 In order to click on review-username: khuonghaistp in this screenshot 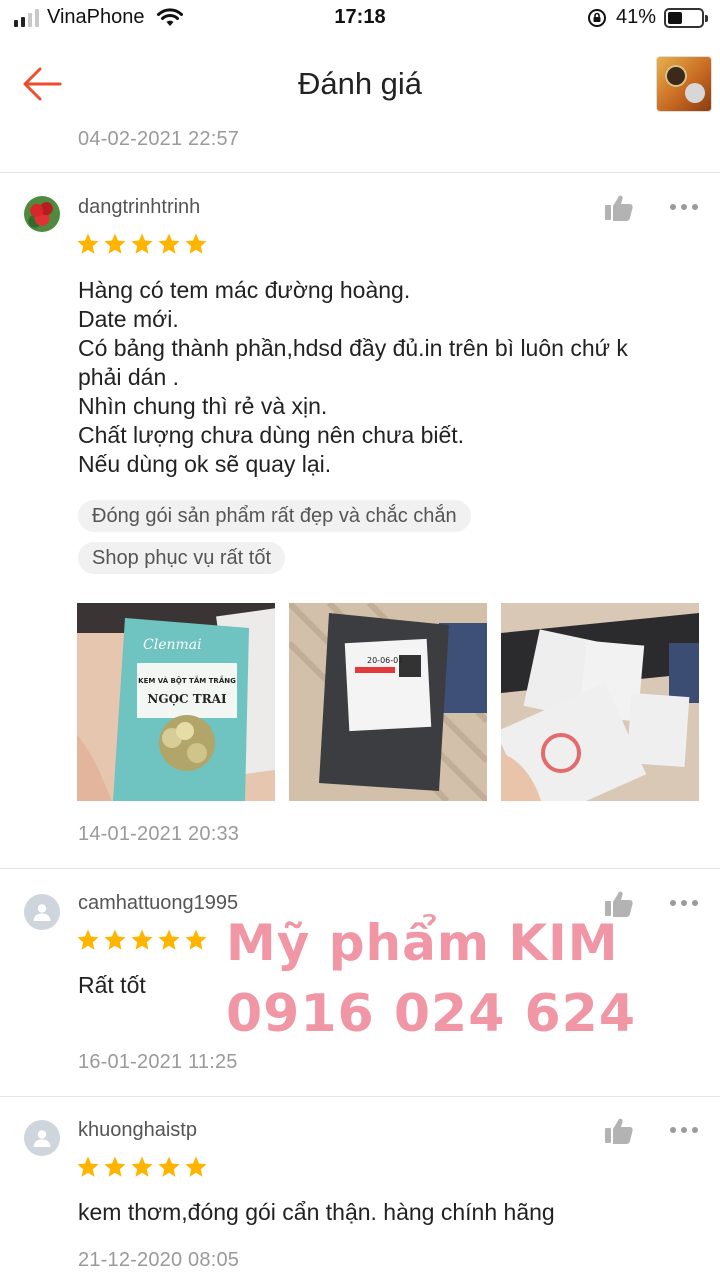, I will do `click(137, 1130)`.